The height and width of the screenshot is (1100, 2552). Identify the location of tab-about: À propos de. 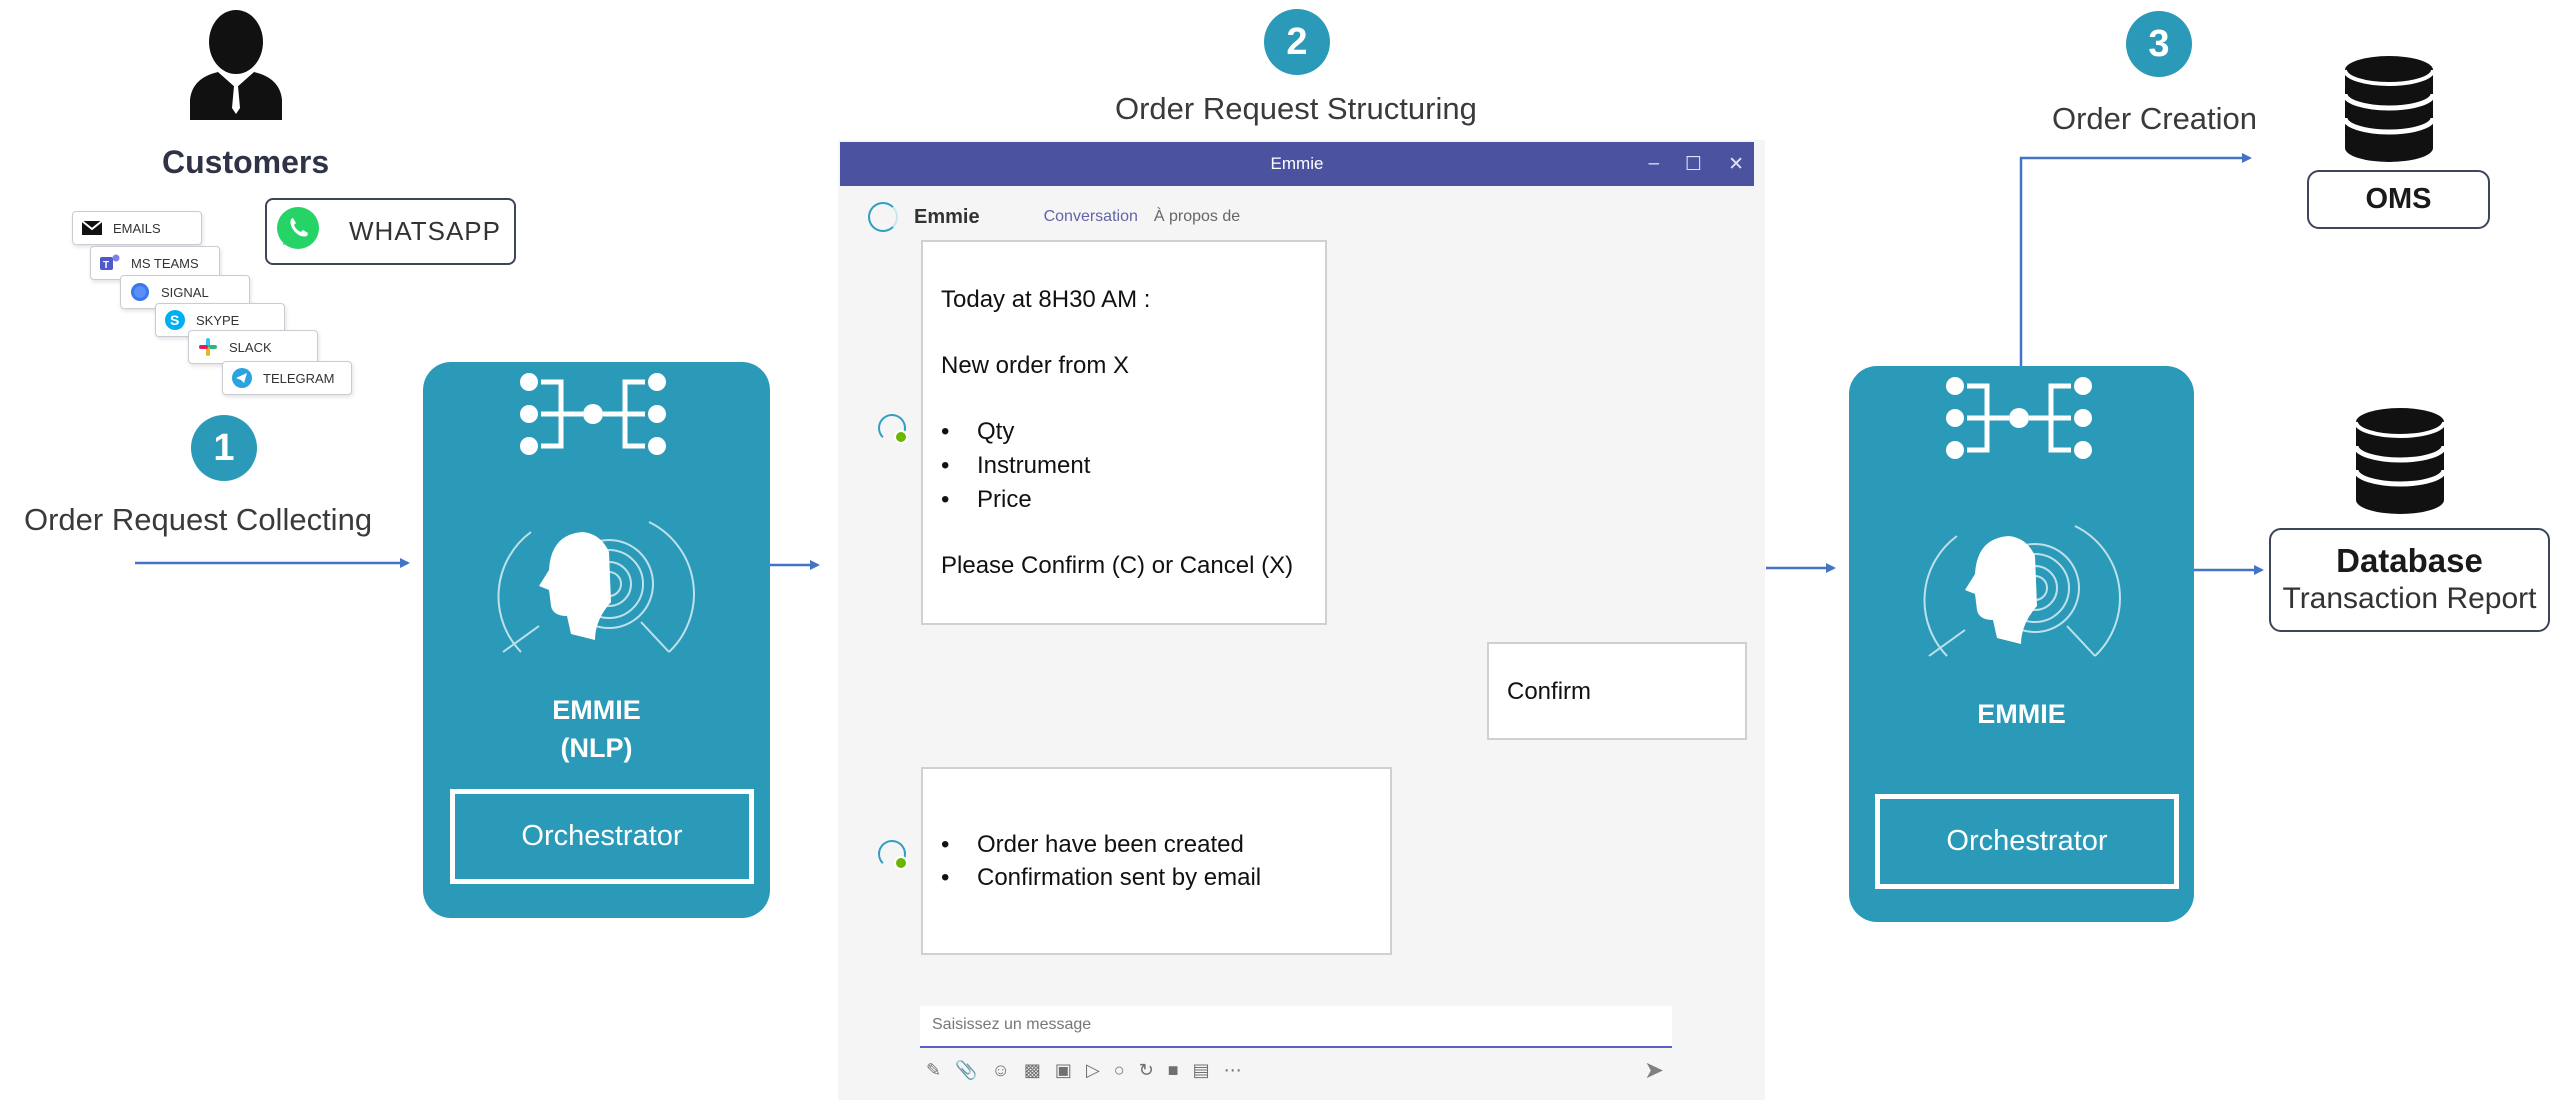
(1197, 217).